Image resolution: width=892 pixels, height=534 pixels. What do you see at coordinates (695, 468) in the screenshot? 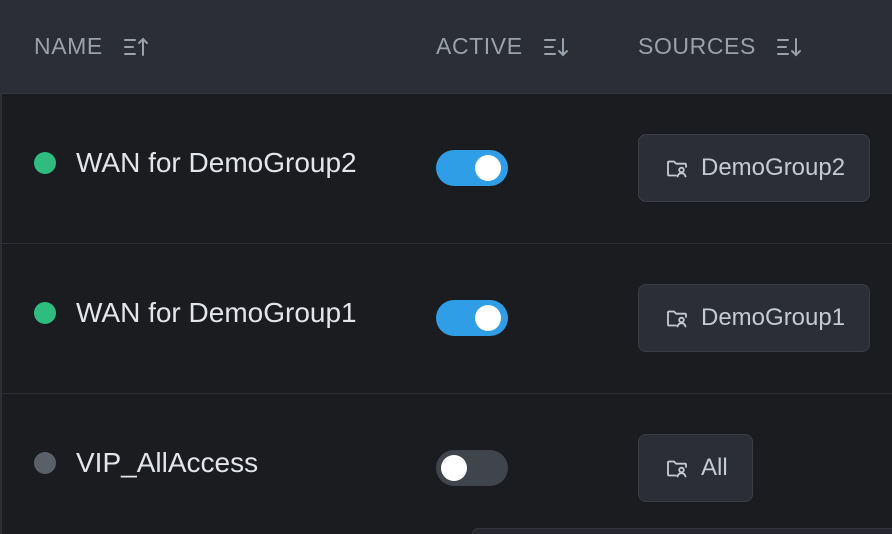
I see `source-chip: All` at bounding box center [695, 468].